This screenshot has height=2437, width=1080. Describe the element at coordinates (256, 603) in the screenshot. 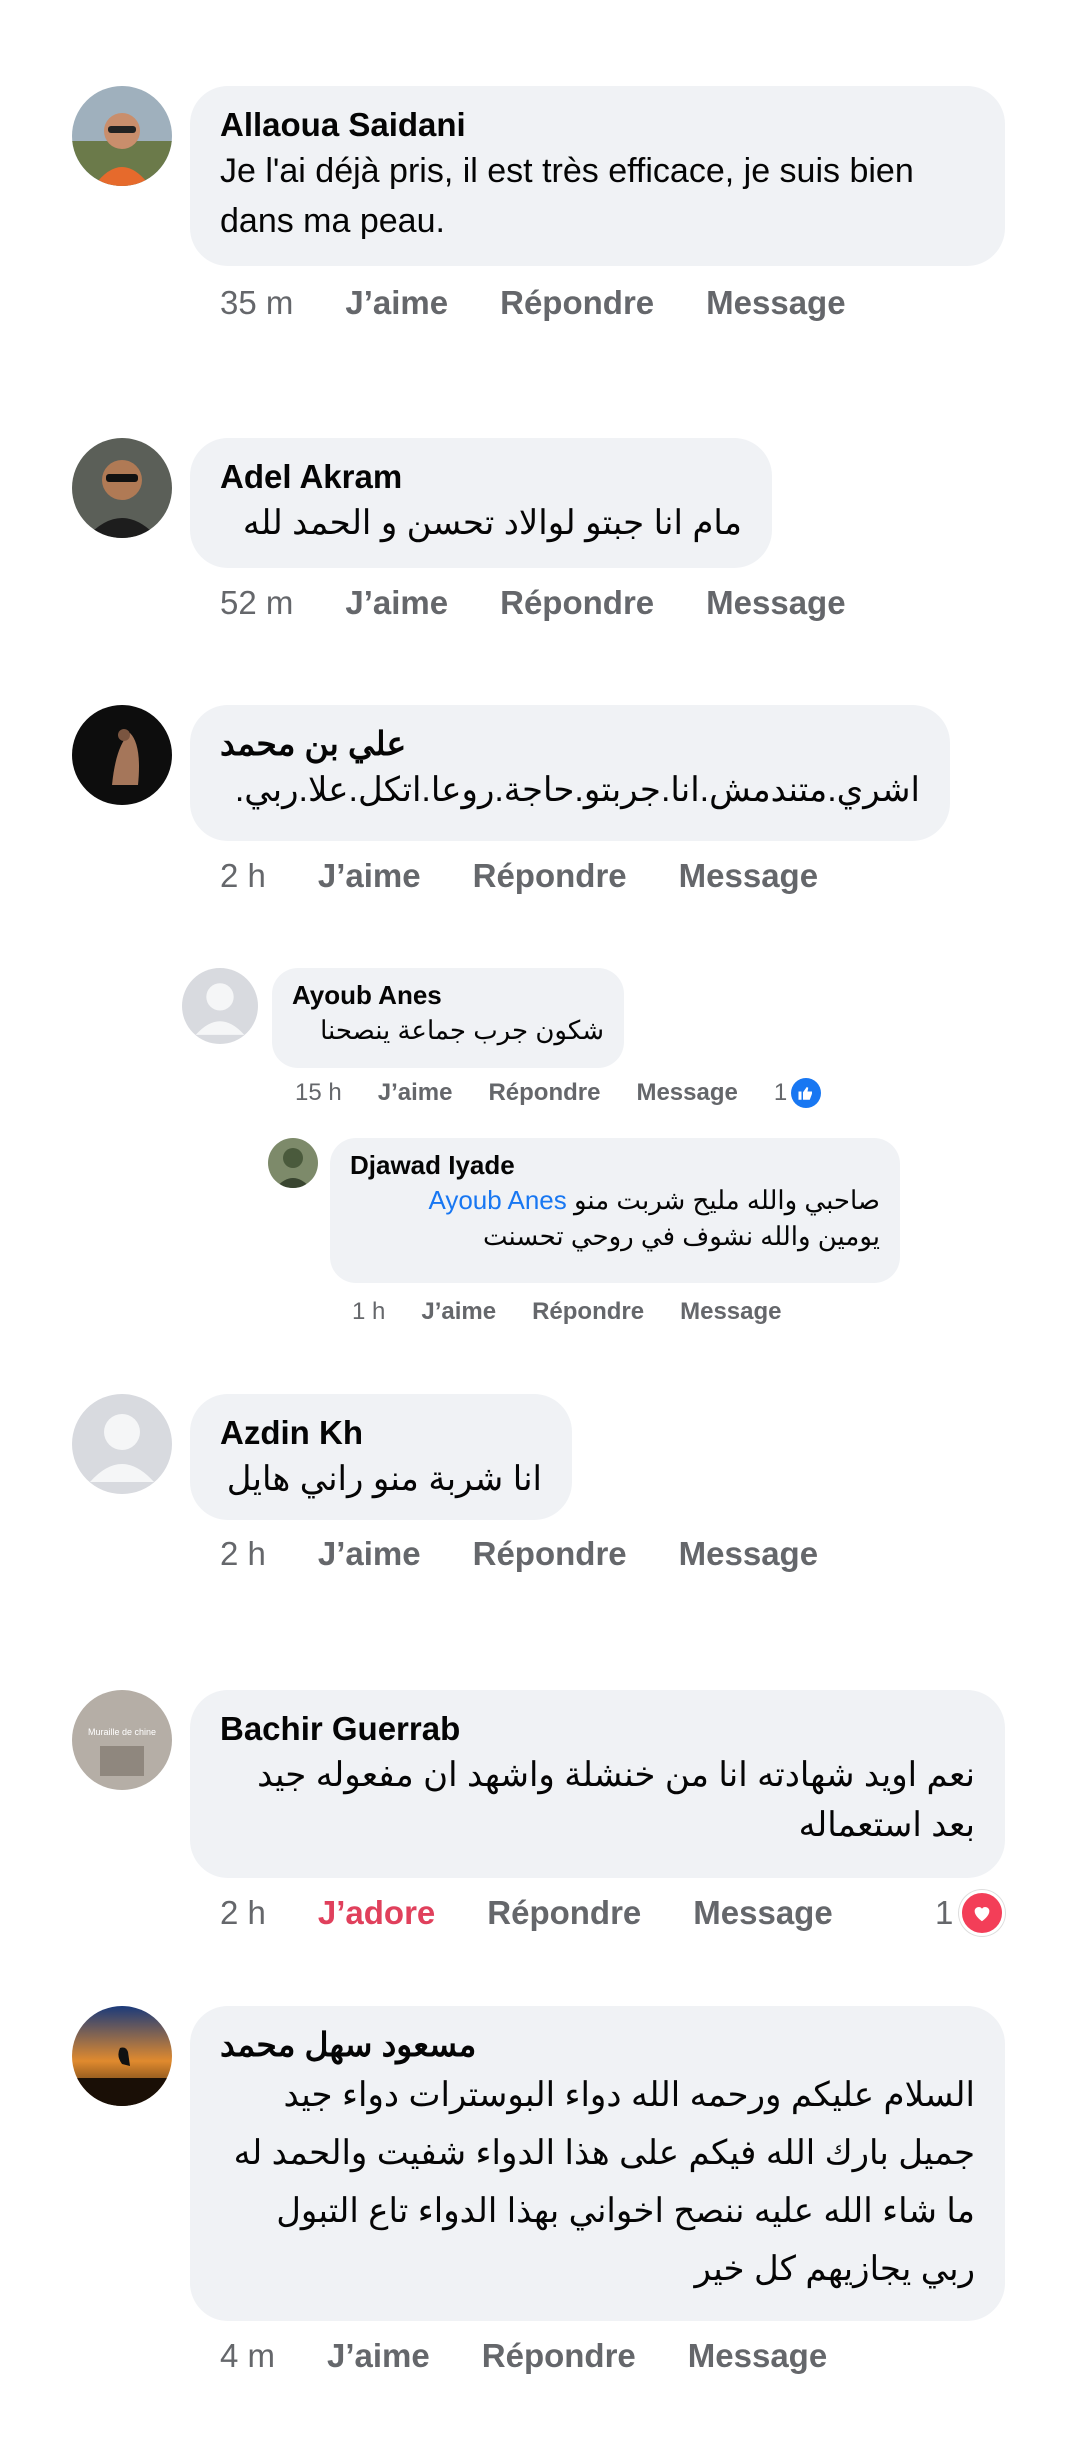

I see `timestamp: 52 m` at that location.